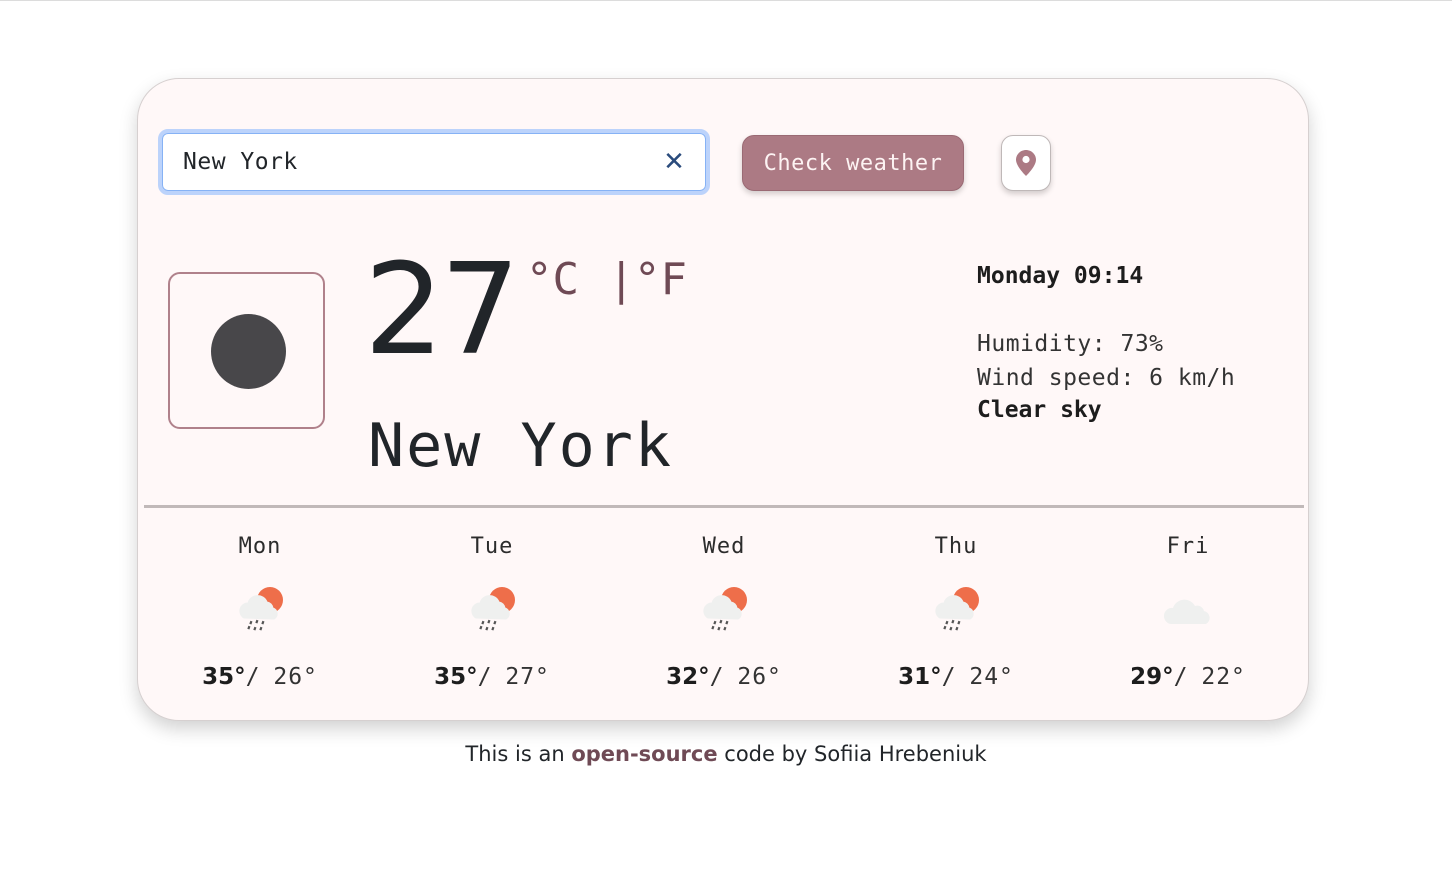  I want to click on forecast-temps: 29°/ 22°, so click(1188, 677).